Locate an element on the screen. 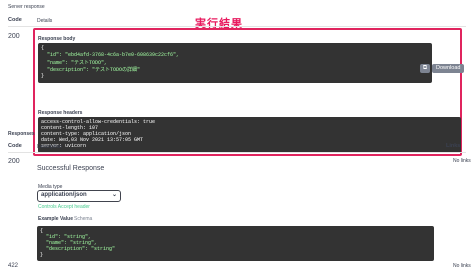 The height and width of the screenshot is (269, 474). body-line: "description": "テストTODOの詳細" is located at coordinates (91, 70).